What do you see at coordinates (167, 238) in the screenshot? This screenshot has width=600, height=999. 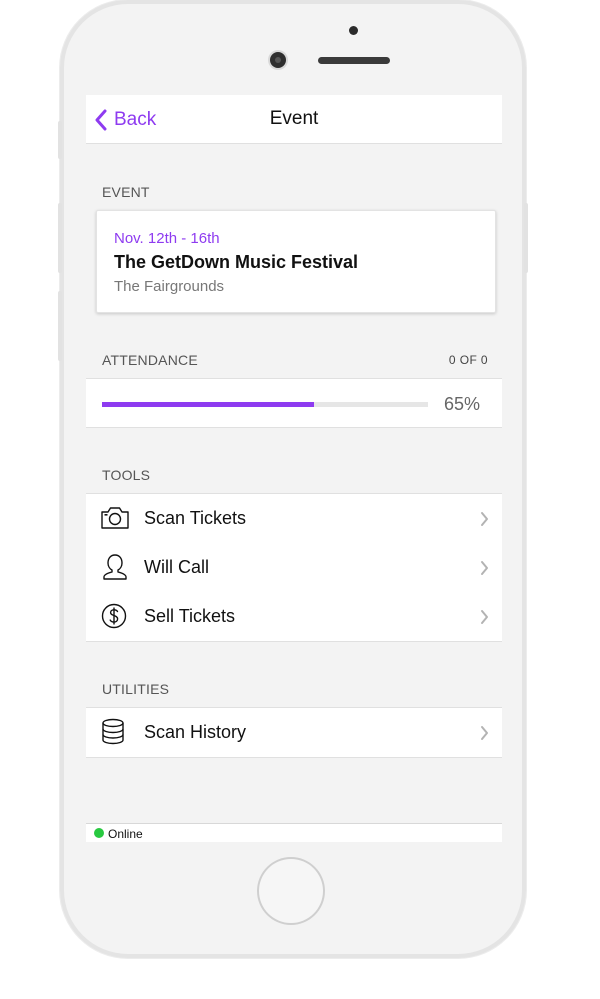 I see `event-date: Nov. 12th - 16th` at bounding box center [167, 238].